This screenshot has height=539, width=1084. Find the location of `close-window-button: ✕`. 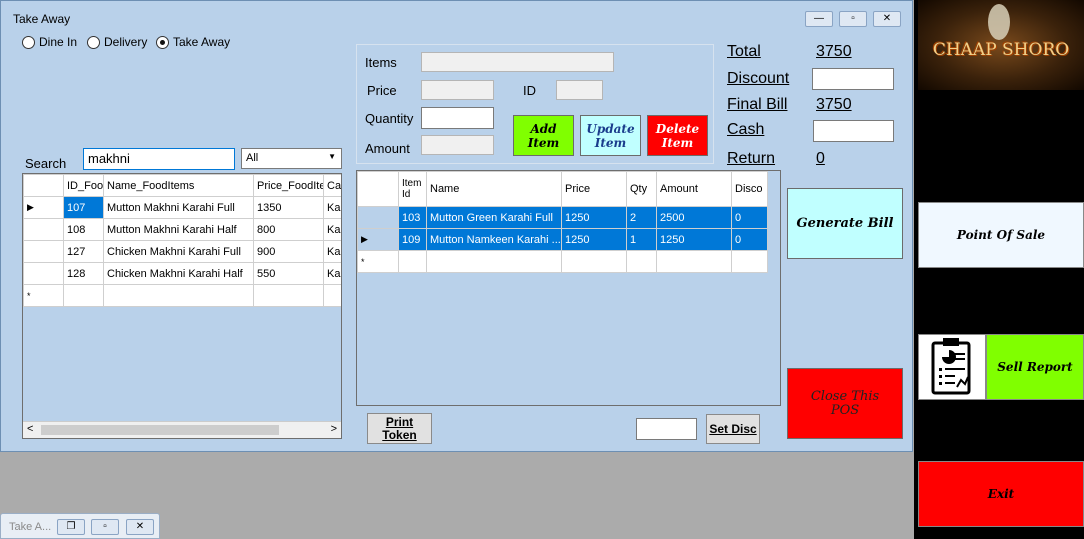

close-window-button: ✕ is located at coordinates (887, 19).